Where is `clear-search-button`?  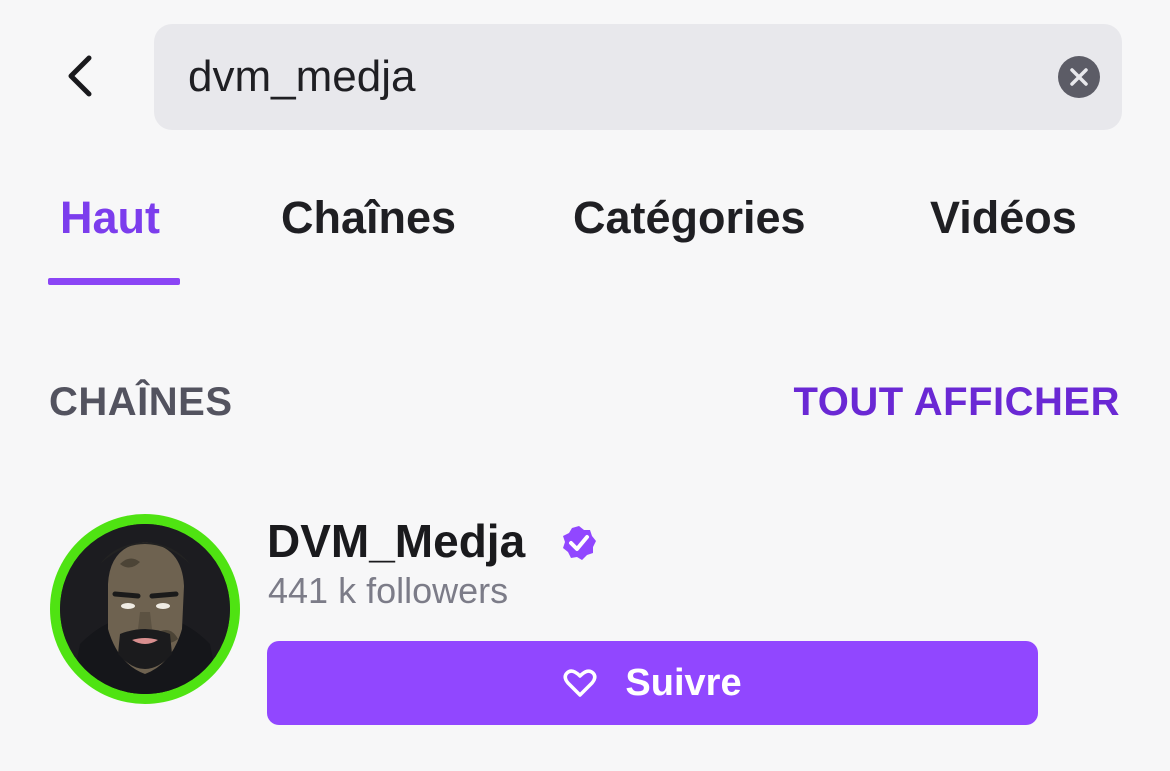 clear-search-button is located at coordinates (1079, 77).